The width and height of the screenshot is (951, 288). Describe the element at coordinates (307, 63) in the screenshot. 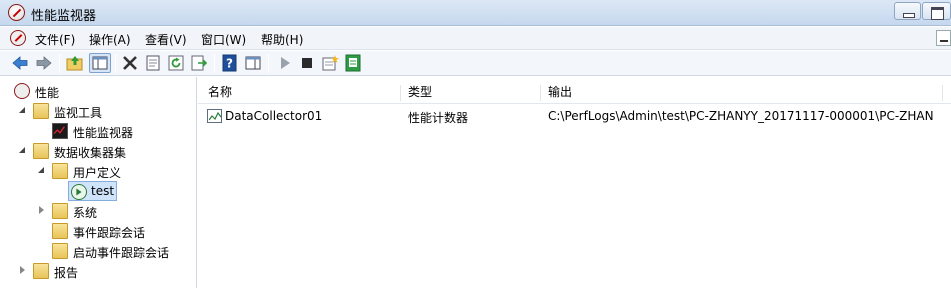

I see `stop-icon` at that location.